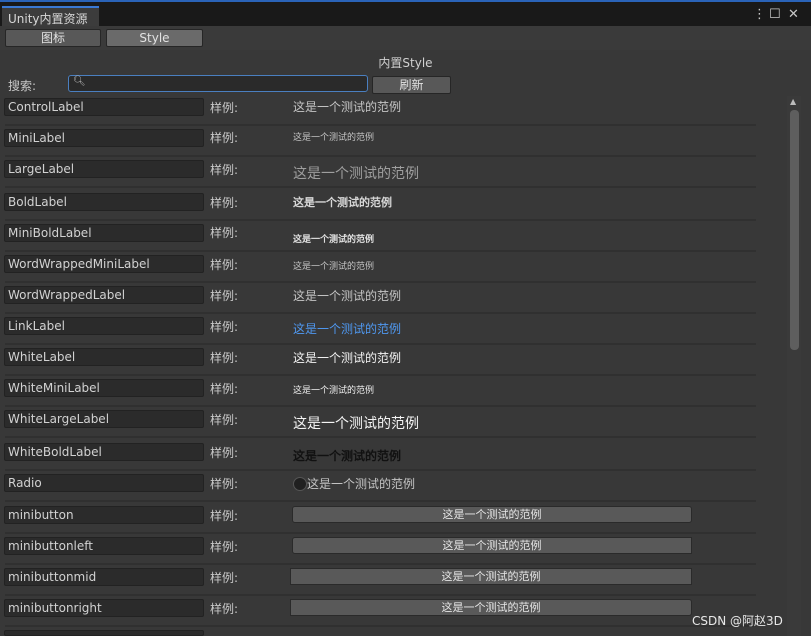 The width and height of the screenshot is (811, 636). What do you see at coordinates (104, 233) in the screenshot?
I see `style-name-field: MiniBoldLabel` at bounding box center [104, 233].